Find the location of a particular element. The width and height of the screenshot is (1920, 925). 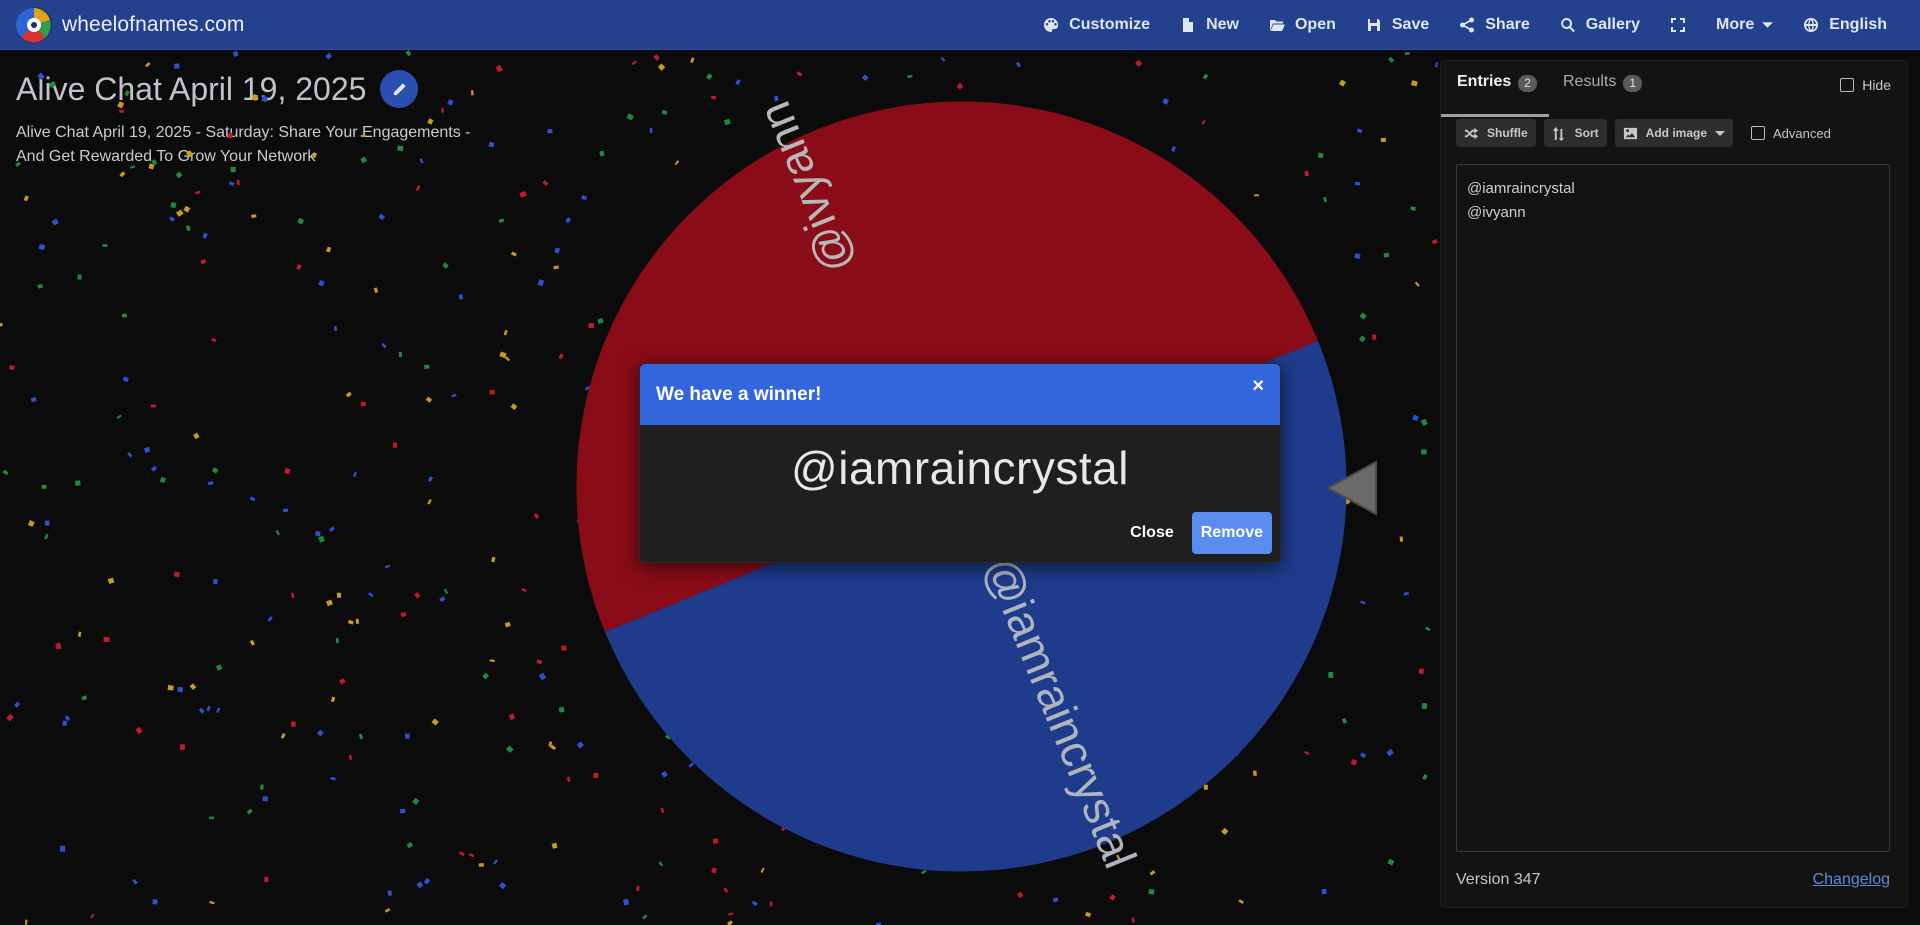

globe-icon is located at coordinates (1811, 24).